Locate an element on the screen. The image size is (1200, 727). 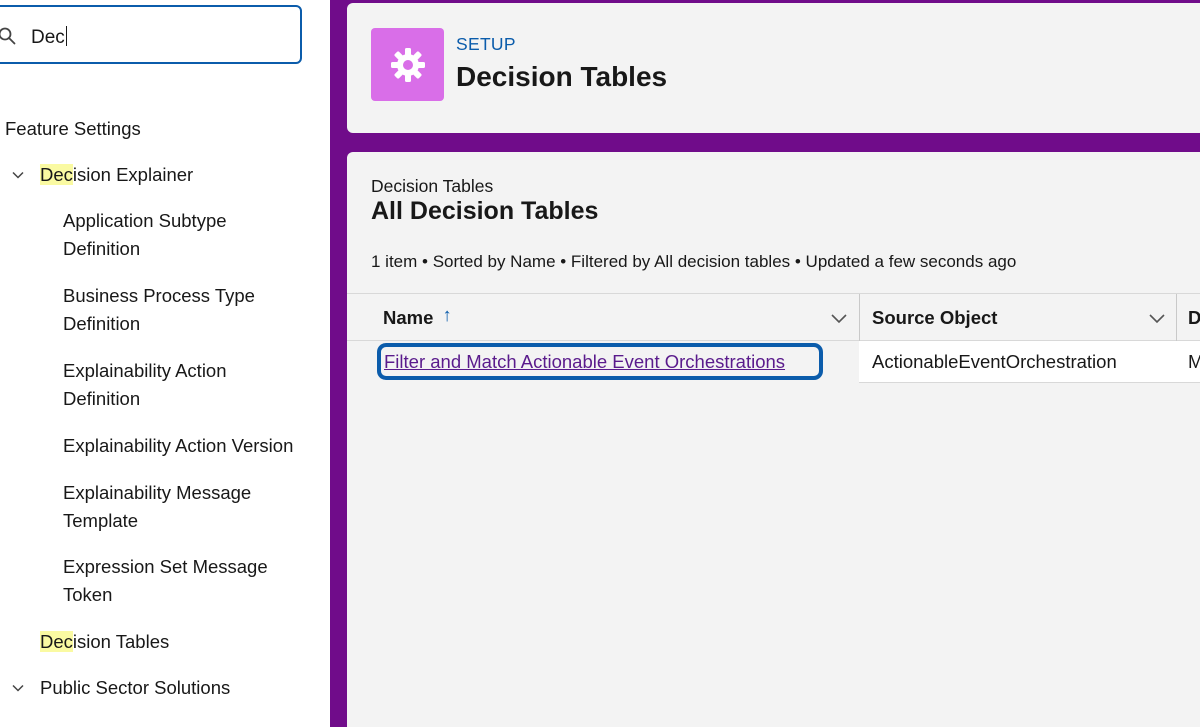
column-header-next: D is located at coordinates (1194, 318).